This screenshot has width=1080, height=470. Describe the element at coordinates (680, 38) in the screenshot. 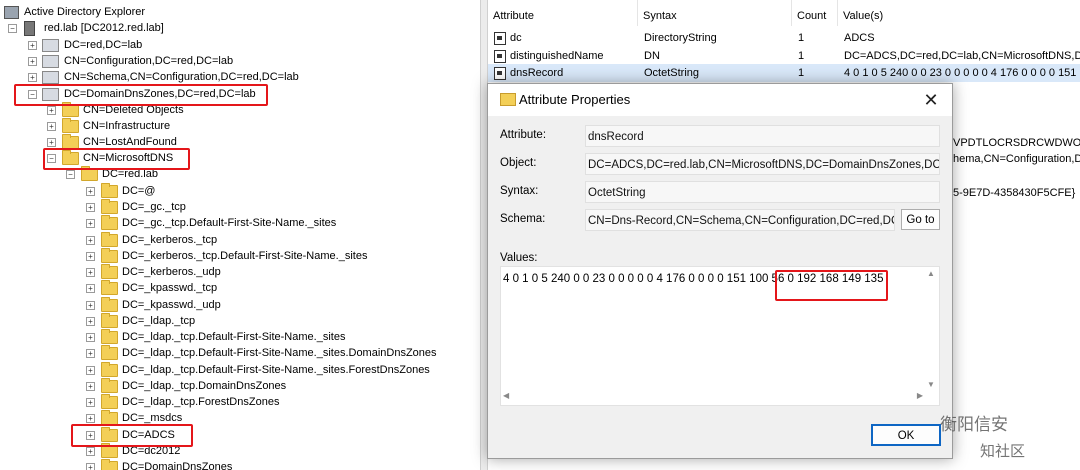

I see `cell-syntax: DirectoryString` at that location.